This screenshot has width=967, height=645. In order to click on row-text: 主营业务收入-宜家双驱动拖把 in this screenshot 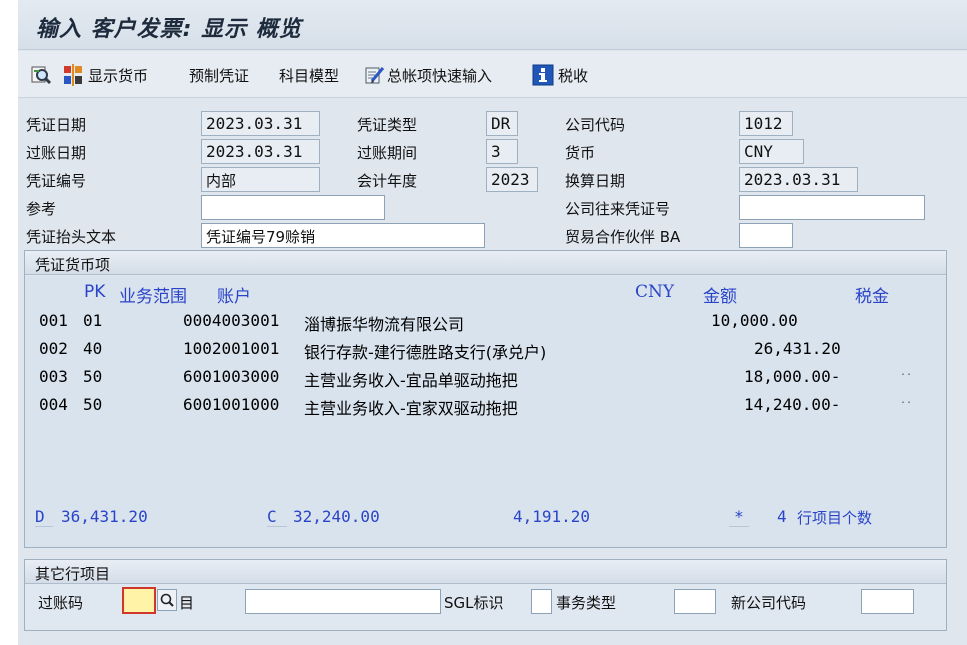, I will do `click(411, 408)`.